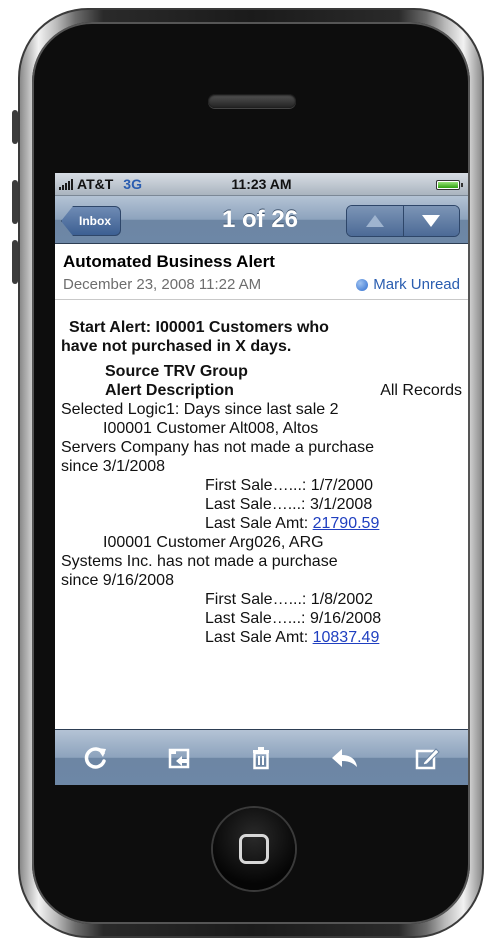 This screenshot has width=498, height=944. Describe the element at coordinates (169, 390) in the screenshot. I see `body-line: Alert Description` at that location.